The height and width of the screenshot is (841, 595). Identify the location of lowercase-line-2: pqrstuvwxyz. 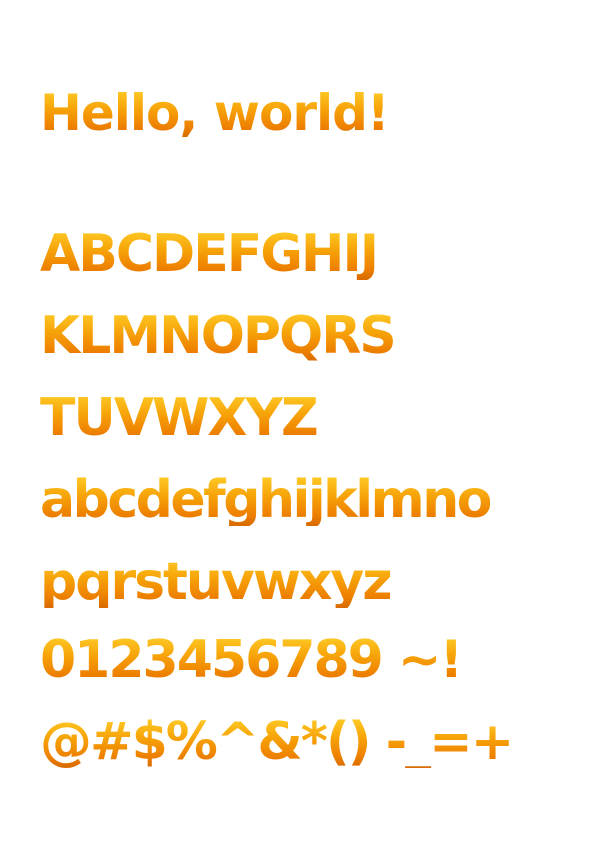
(216, 582).